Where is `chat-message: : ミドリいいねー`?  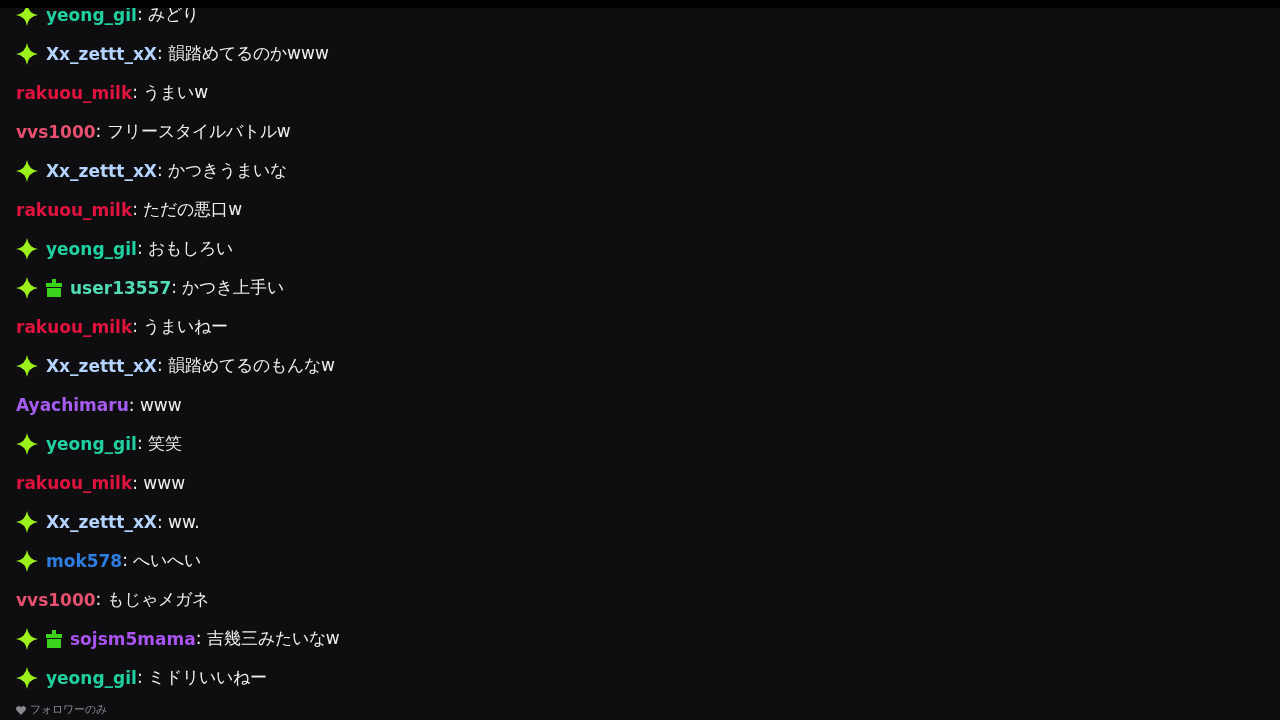 chat-message: : ミドリいいねー is located at coordinates (202, 677).